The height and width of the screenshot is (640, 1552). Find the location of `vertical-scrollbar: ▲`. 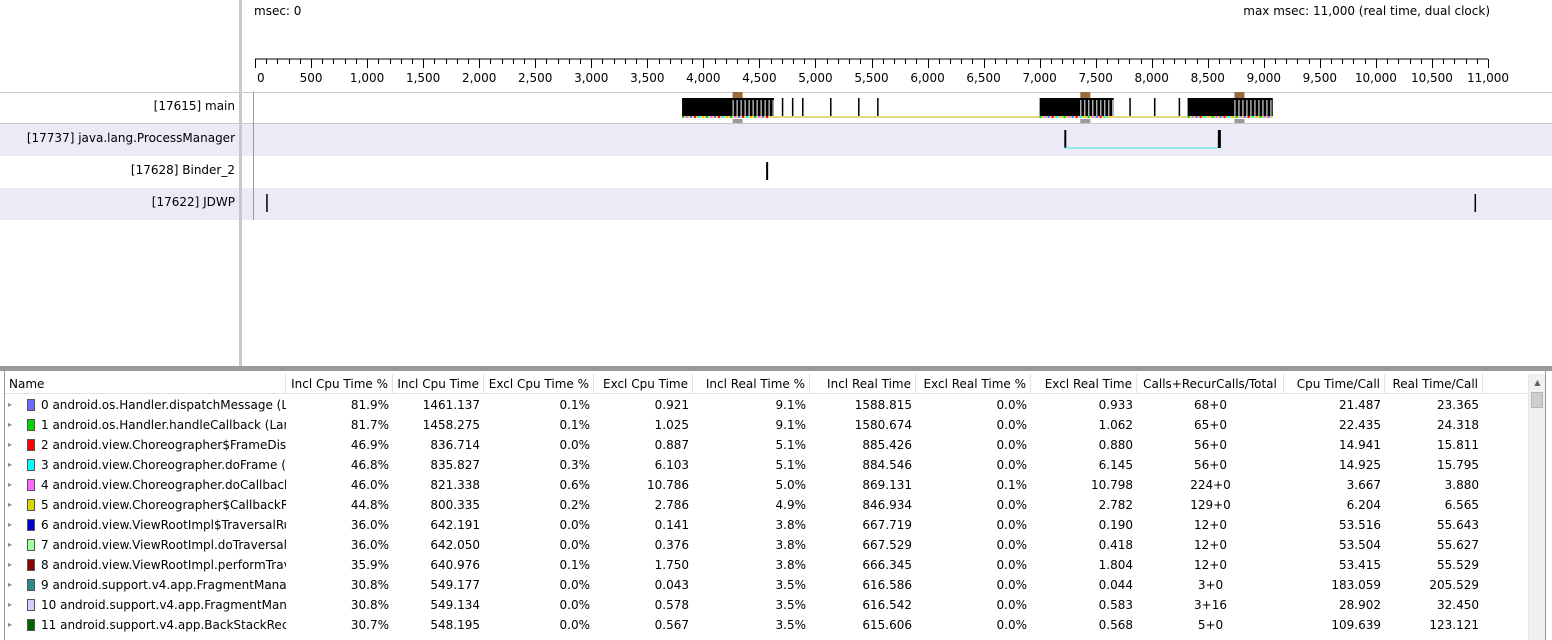

vertical-scrollbar: ▲ is located at coordinates (1536, 507).